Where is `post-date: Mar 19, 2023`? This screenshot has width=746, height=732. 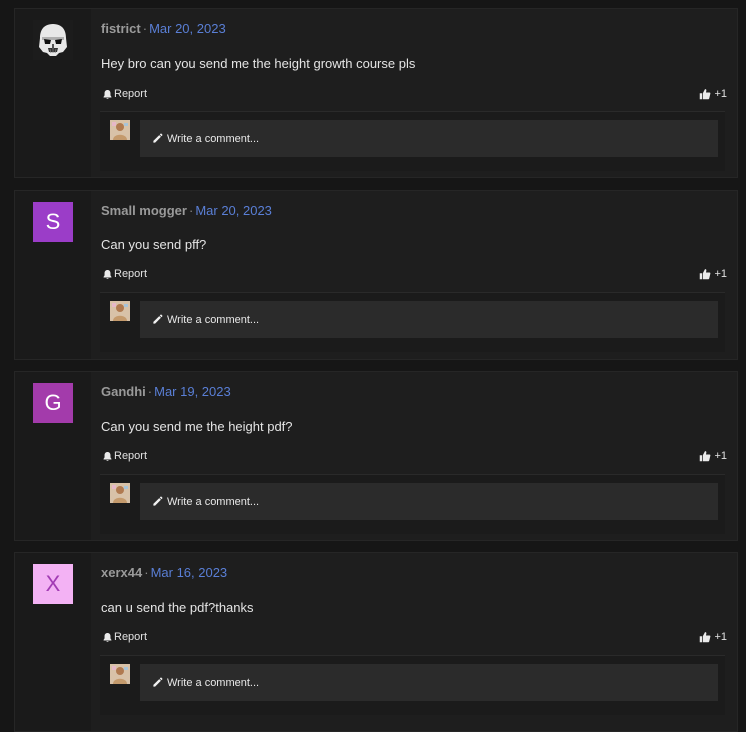 post-date: Mar 19, 2023 is located at coordinates (192, 391).